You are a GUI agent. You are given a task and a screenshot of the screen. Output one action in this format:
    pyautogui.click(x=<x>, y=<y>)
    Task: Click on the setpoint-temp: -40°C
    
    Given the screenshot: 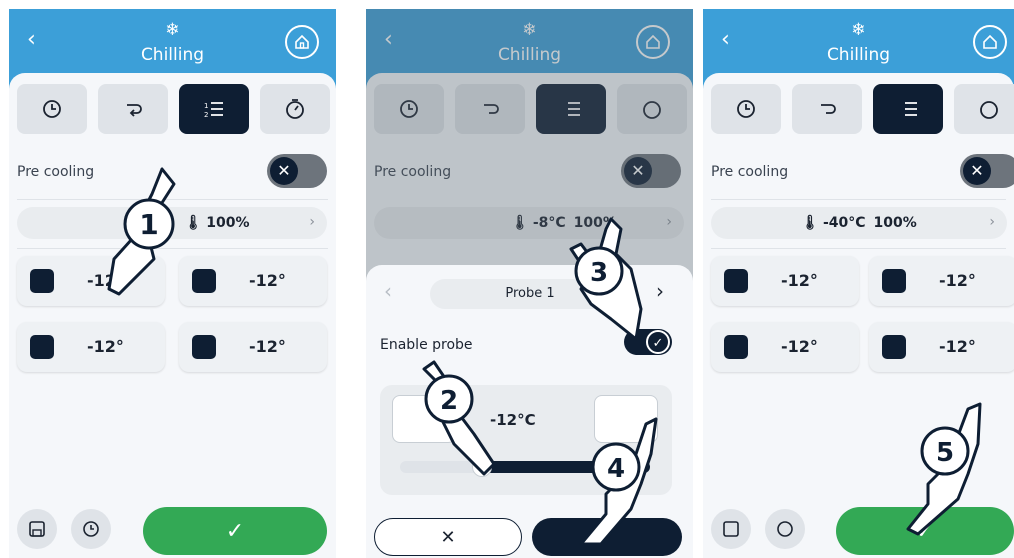 What is the action you would take?
    pyautogui.click(x=844, y=223)
    